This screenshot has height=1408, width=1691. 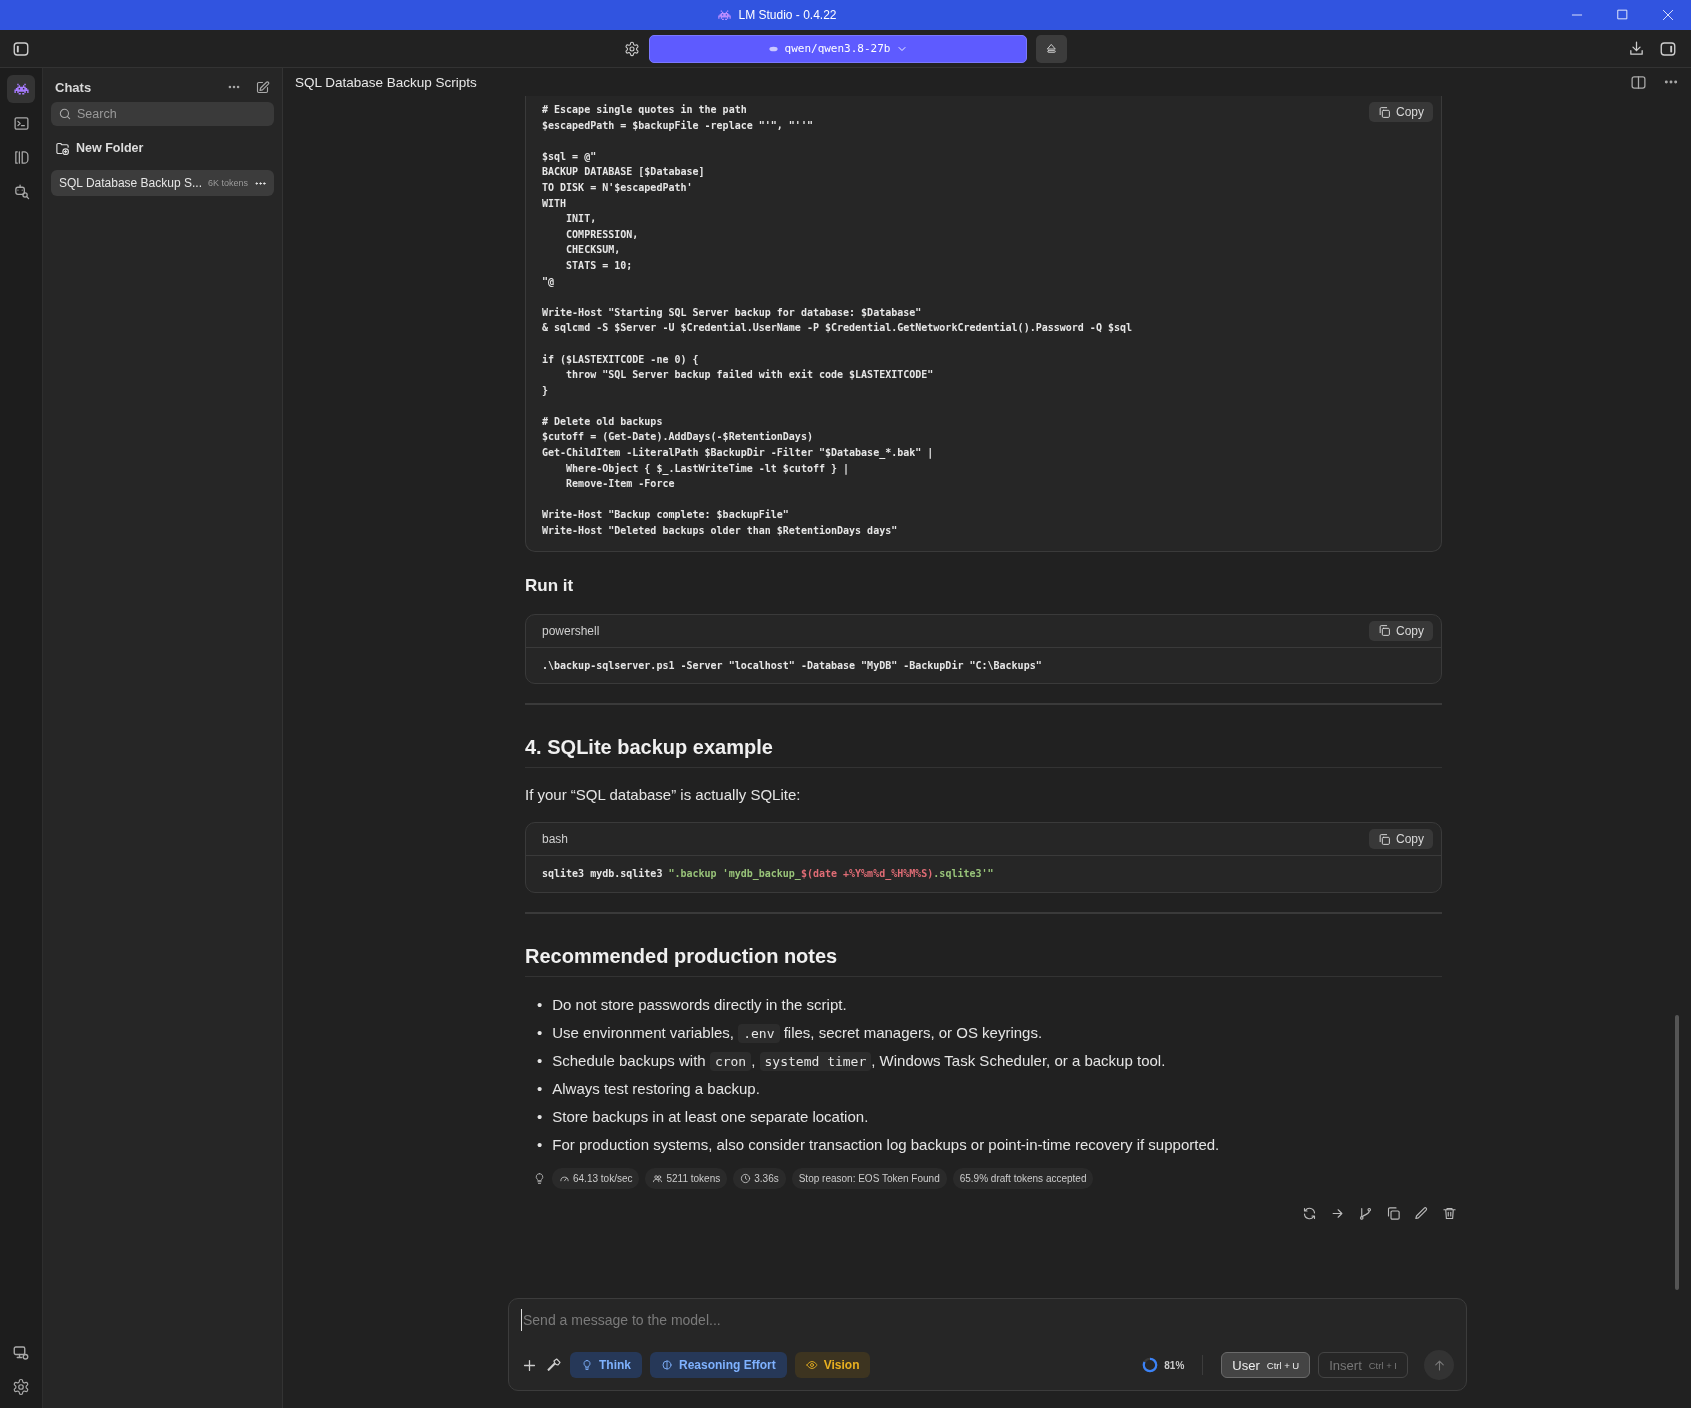 I want to click on code-line: & sqlcmd -S $Server -U $Credential.UserName -P $Credential.GetNetworkCredential().Password -Q $sql, so click(x=837, y=328).